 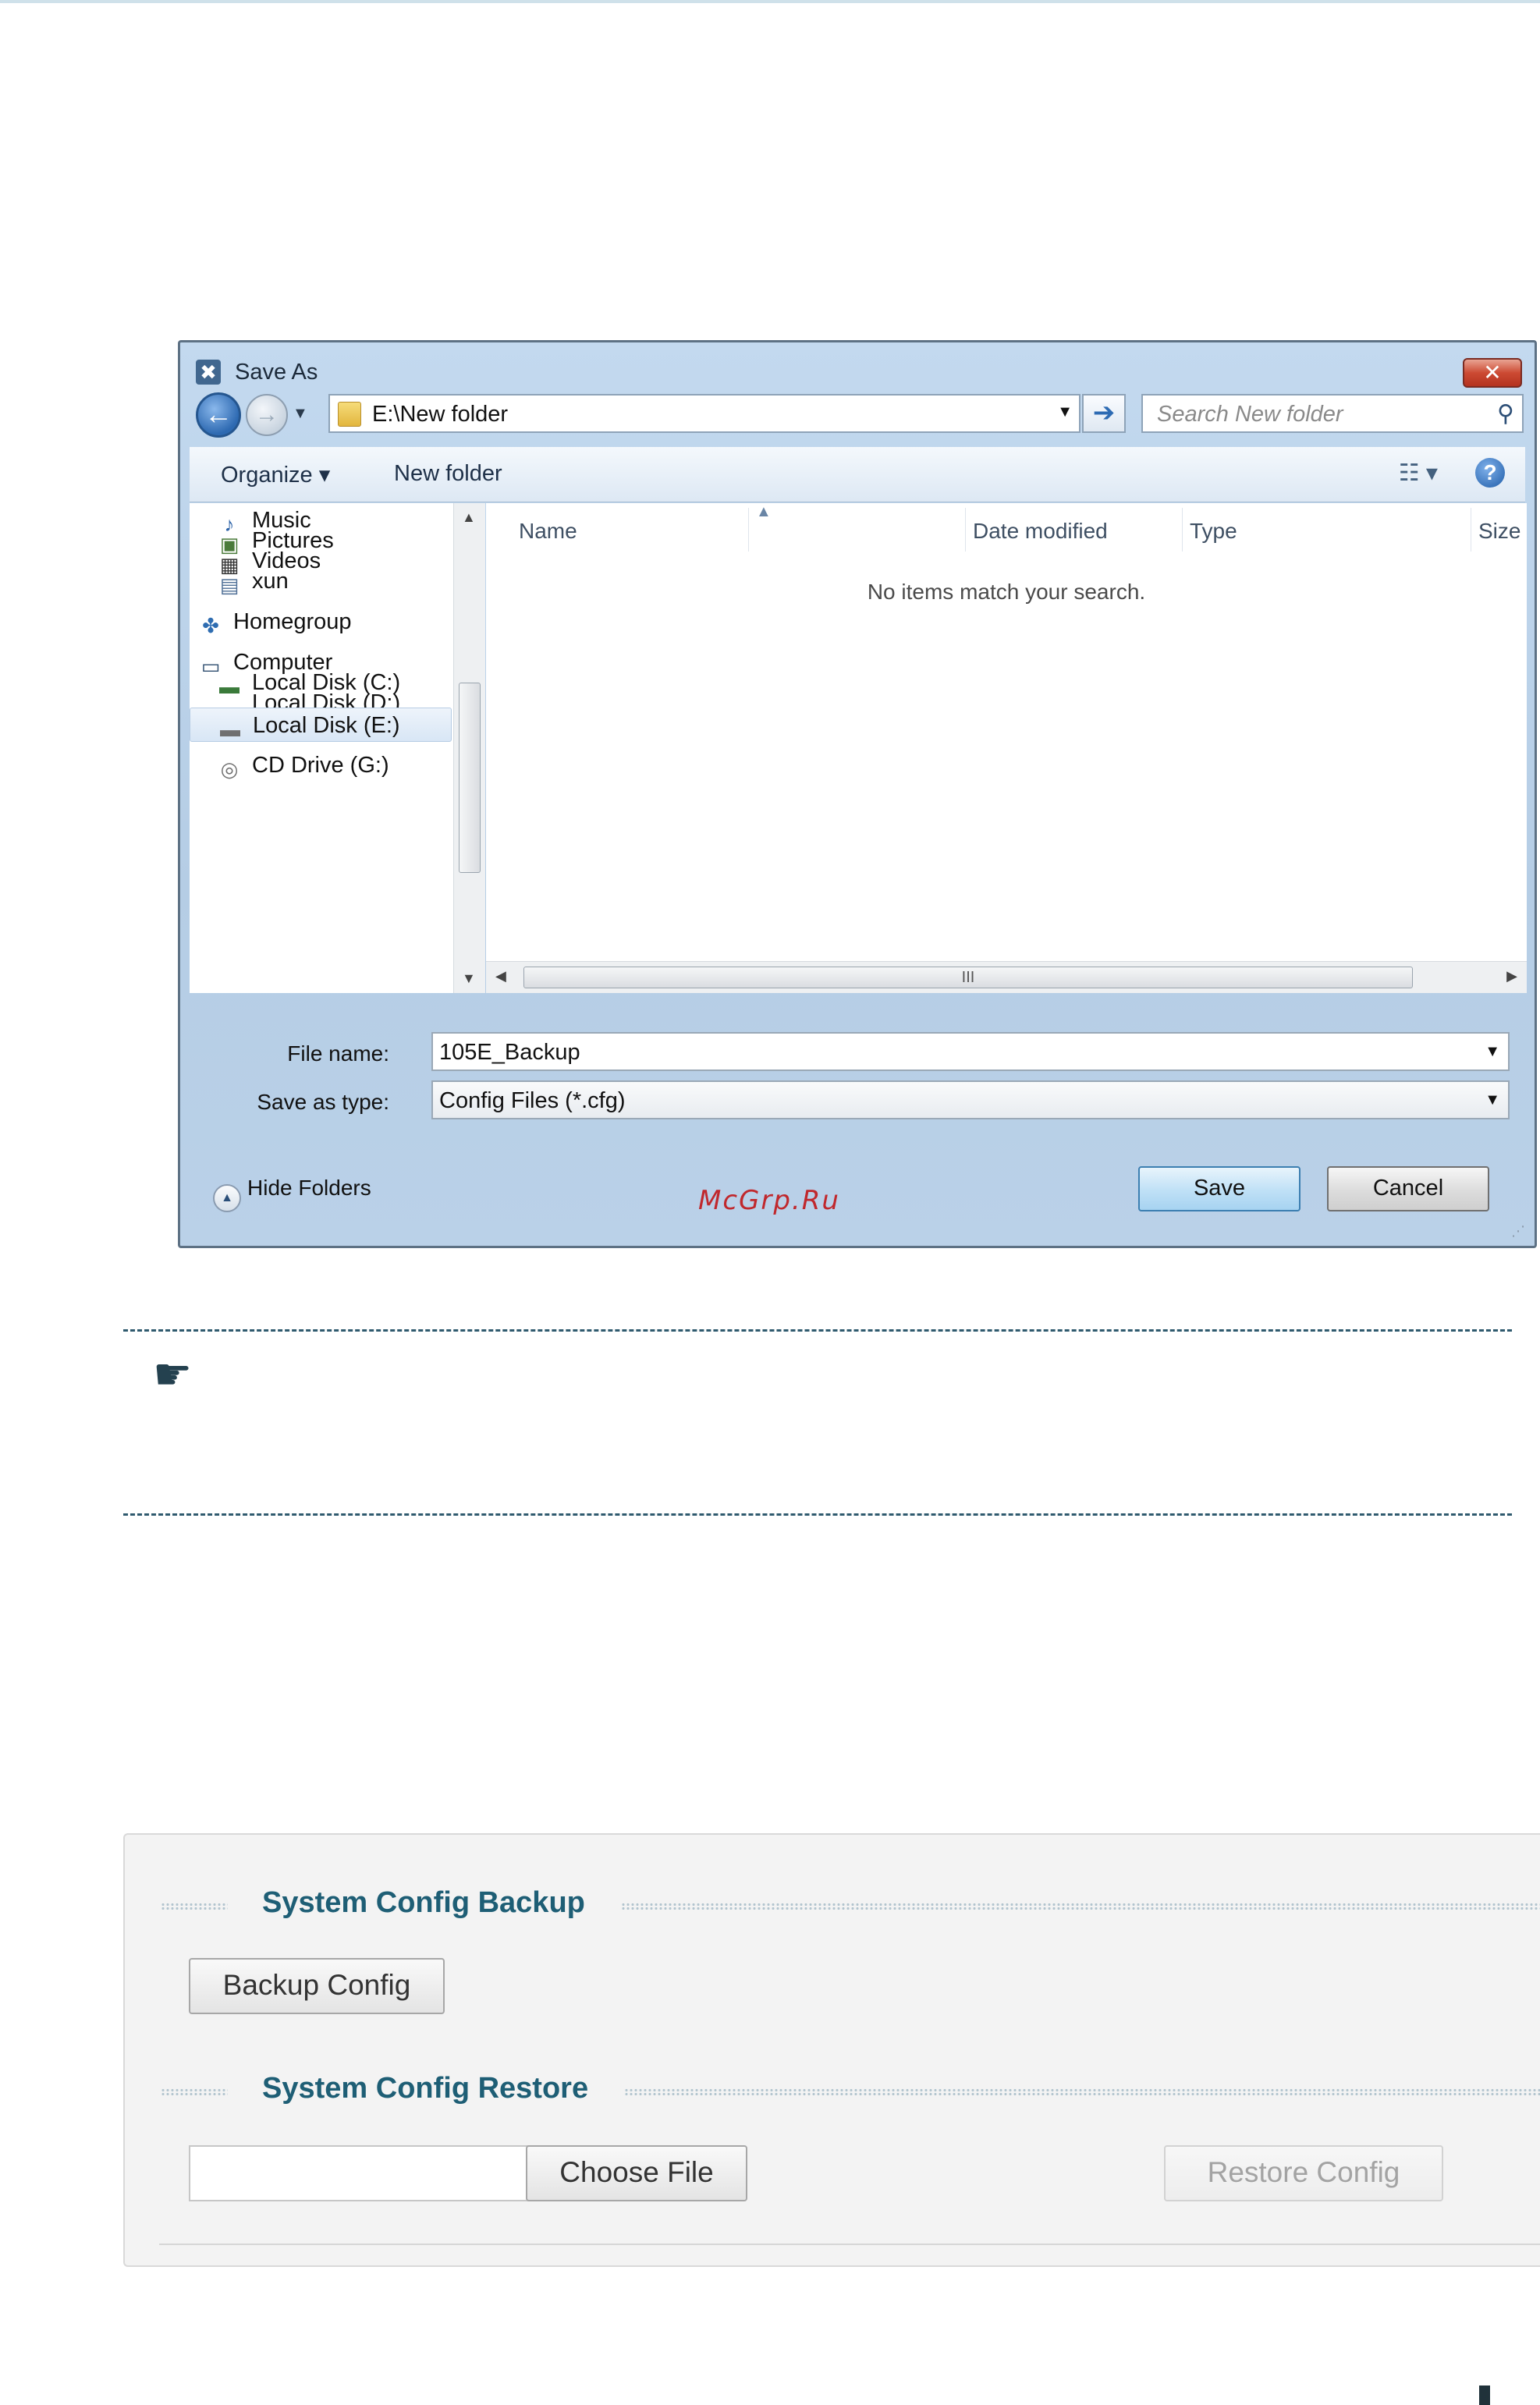 I want to click on backup-section-title: System Config Backup, so click(x=423, y=1902).